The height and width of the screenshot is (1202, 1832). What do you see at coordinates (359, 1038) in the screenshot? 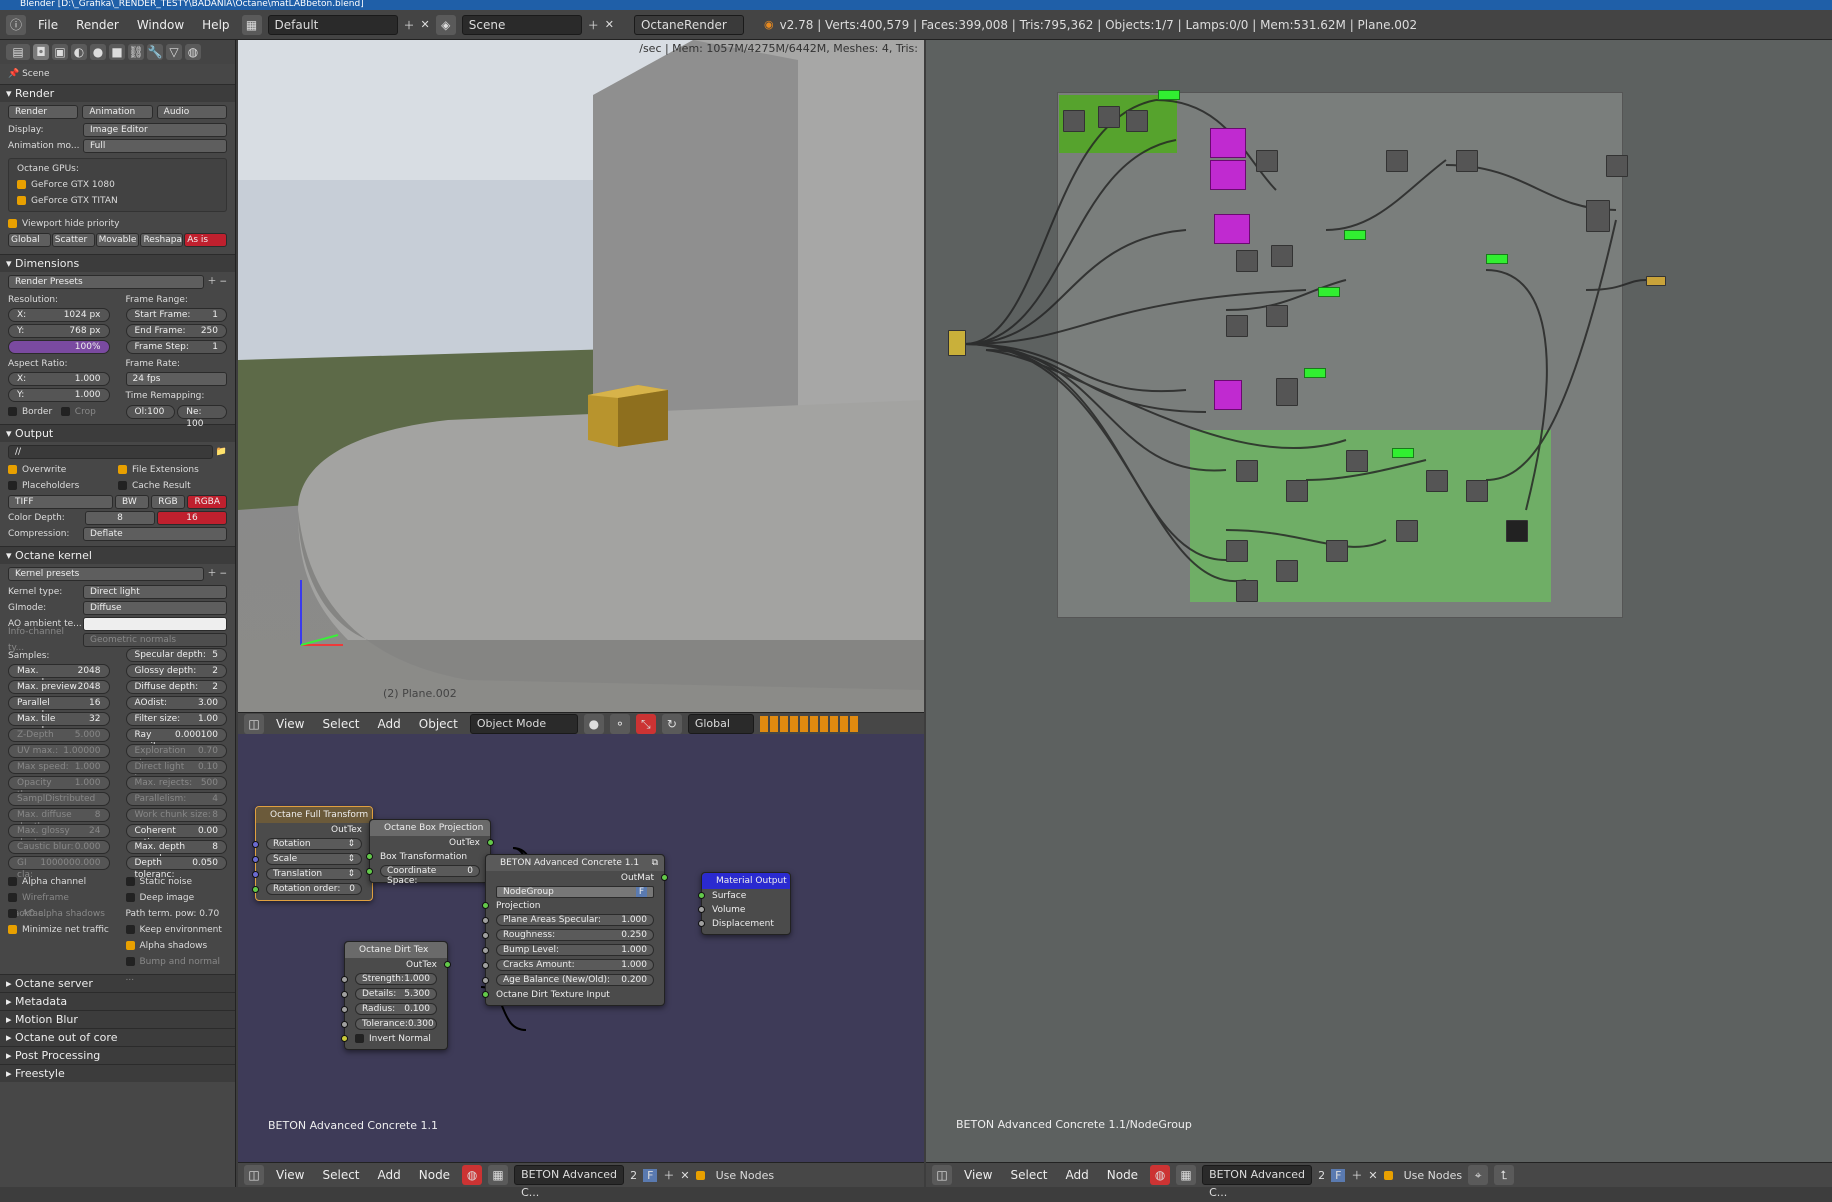
I see `invert-normal-checkbox` at bounding box center [359, 1038].